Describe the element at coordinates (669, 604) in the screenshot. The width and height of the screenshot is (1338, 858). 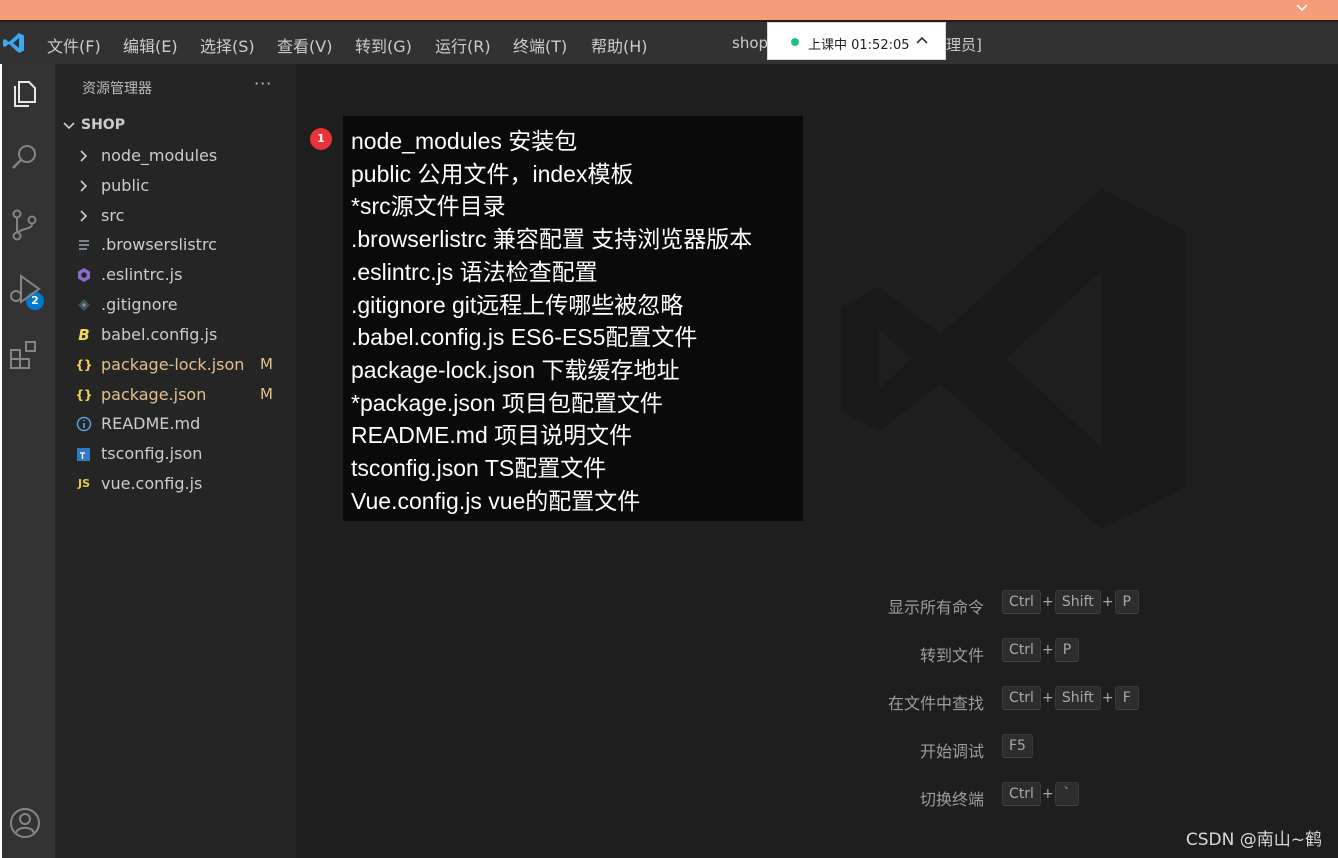
I see `shortcut-show-all-commands: 显示所有命令 Ctrl + Shift + P` at that location.